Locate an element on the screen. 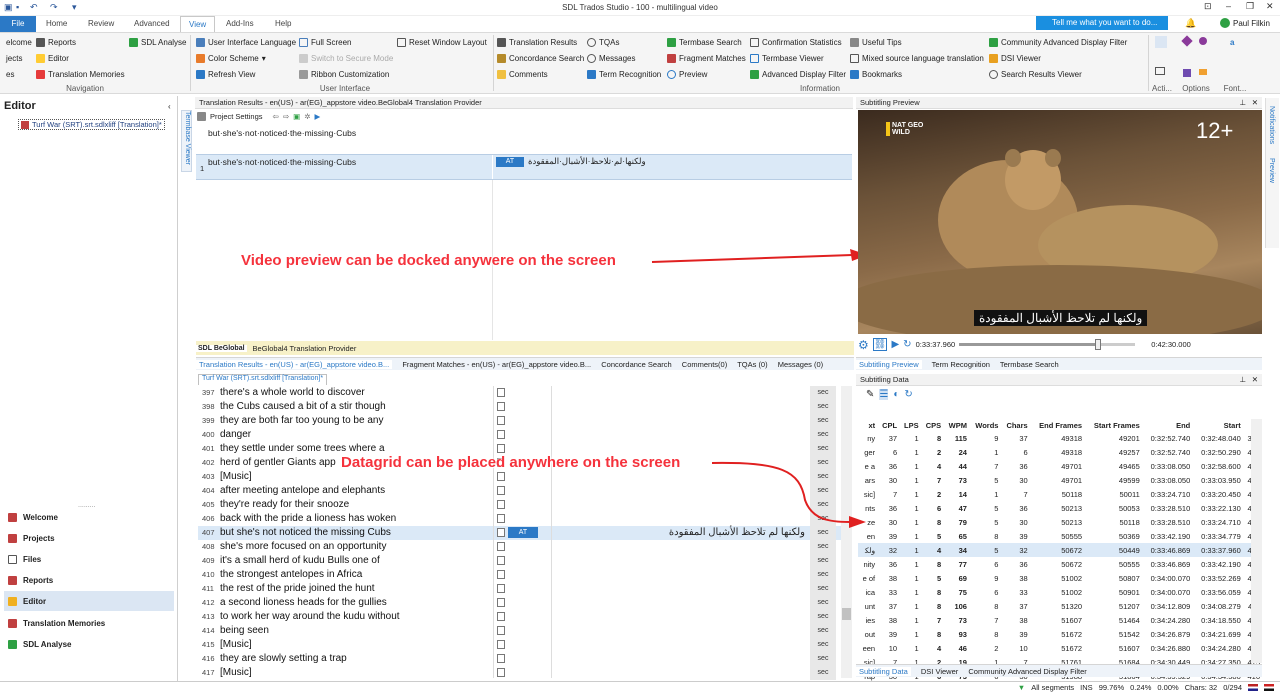 The height and width of the screenshot is (693, 1280). segment-source: after meeting antelope and elephants is located at coordinates (355, 491).